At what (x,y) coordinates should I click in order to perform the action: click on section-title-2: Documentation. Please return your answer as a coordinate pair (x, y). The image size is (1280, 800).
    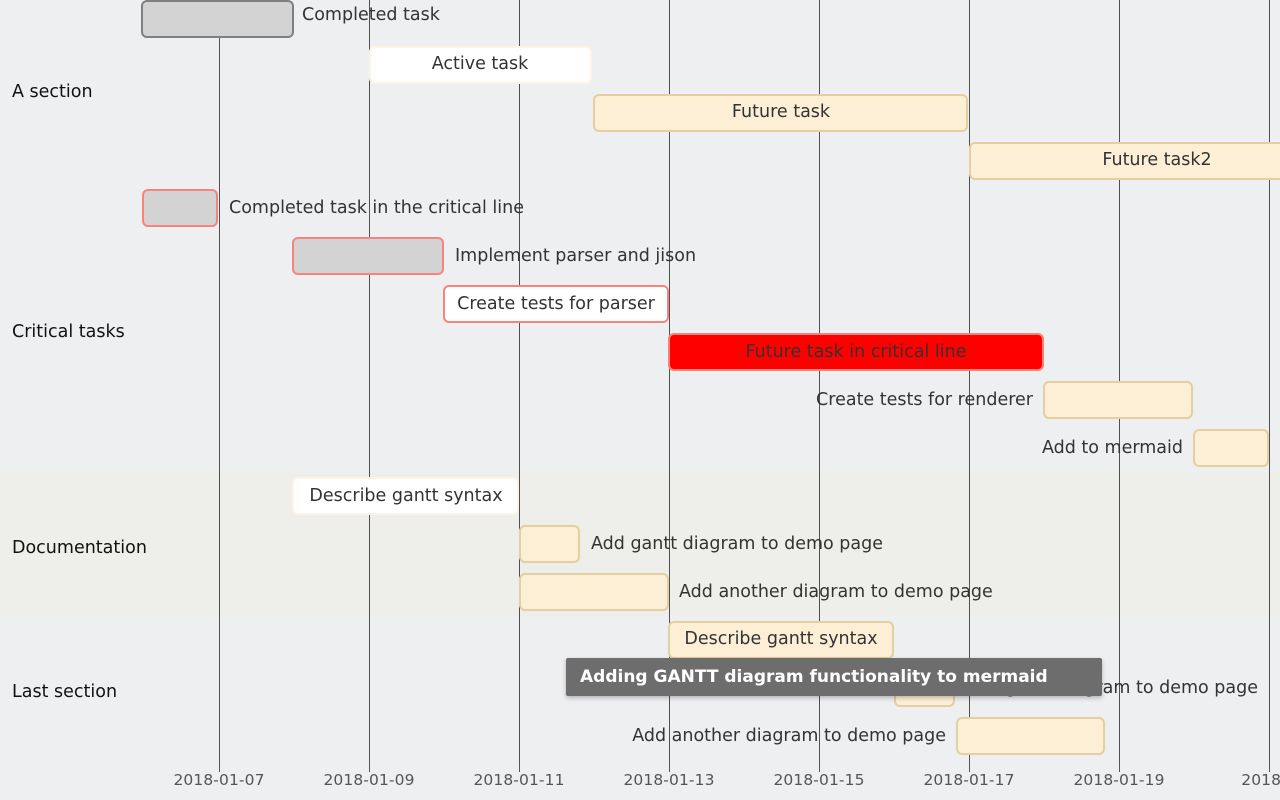
    Looking at the image, I should click on (79, 548).